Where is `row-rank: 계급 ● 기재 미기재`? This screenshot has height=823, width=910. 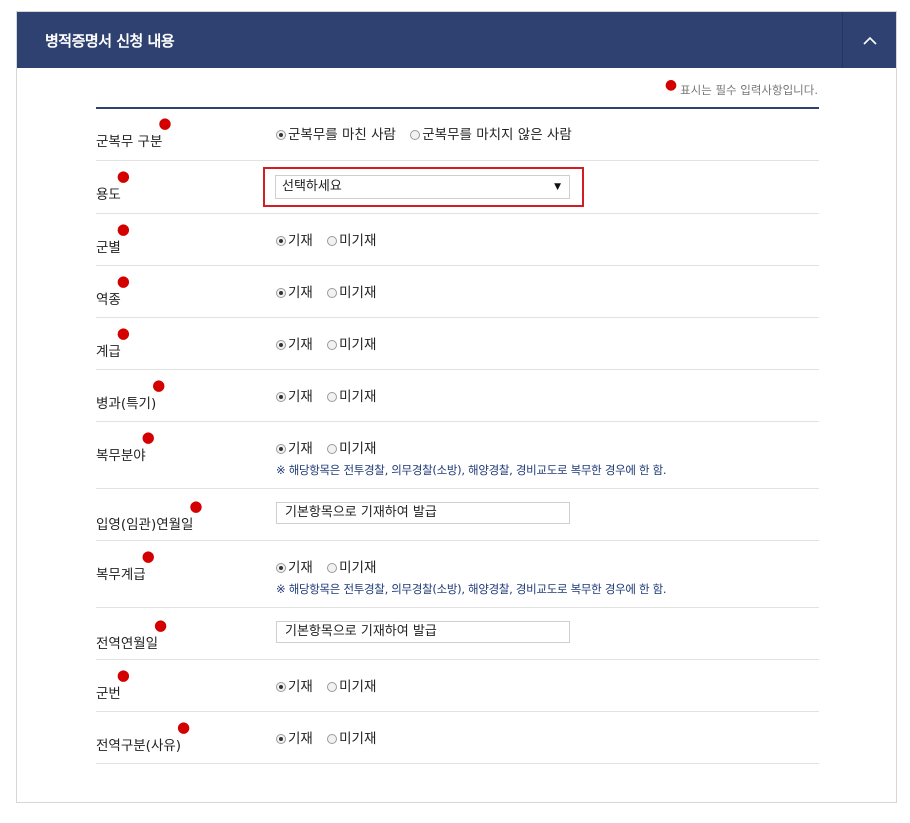
row-rank: 계급 ● 기재 미기재 is located at coordinates (457, 344).